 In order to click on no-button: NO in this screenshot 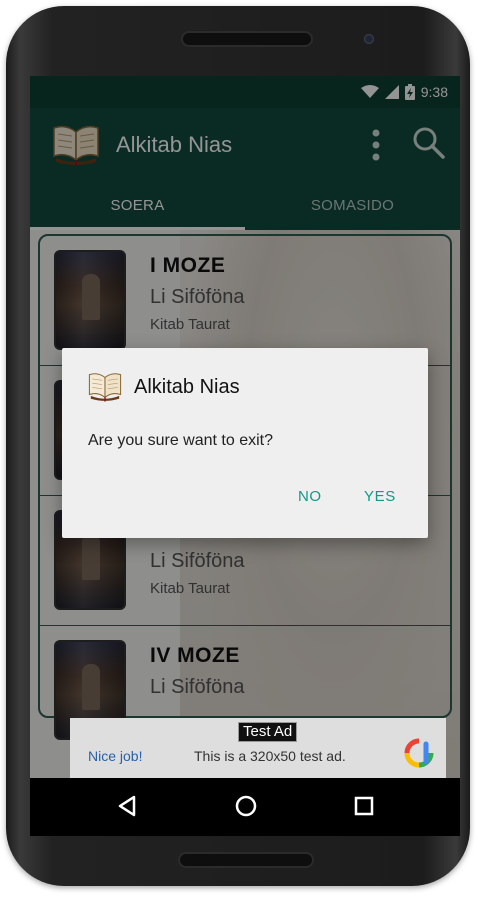, I will do `click(310, 496)`.